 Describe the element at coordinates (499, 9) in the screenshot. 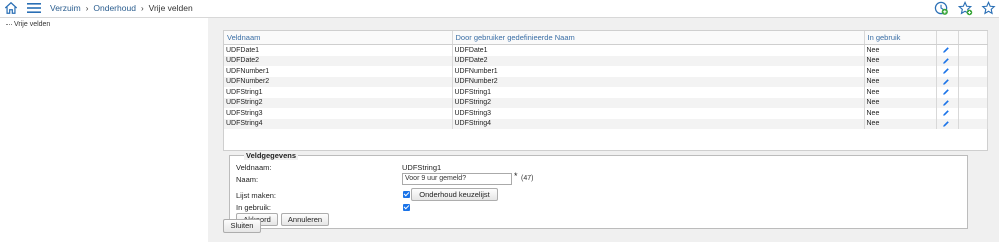

I see `top-bar: Verzuim › Onderhoud › Vrije velden` at that location.